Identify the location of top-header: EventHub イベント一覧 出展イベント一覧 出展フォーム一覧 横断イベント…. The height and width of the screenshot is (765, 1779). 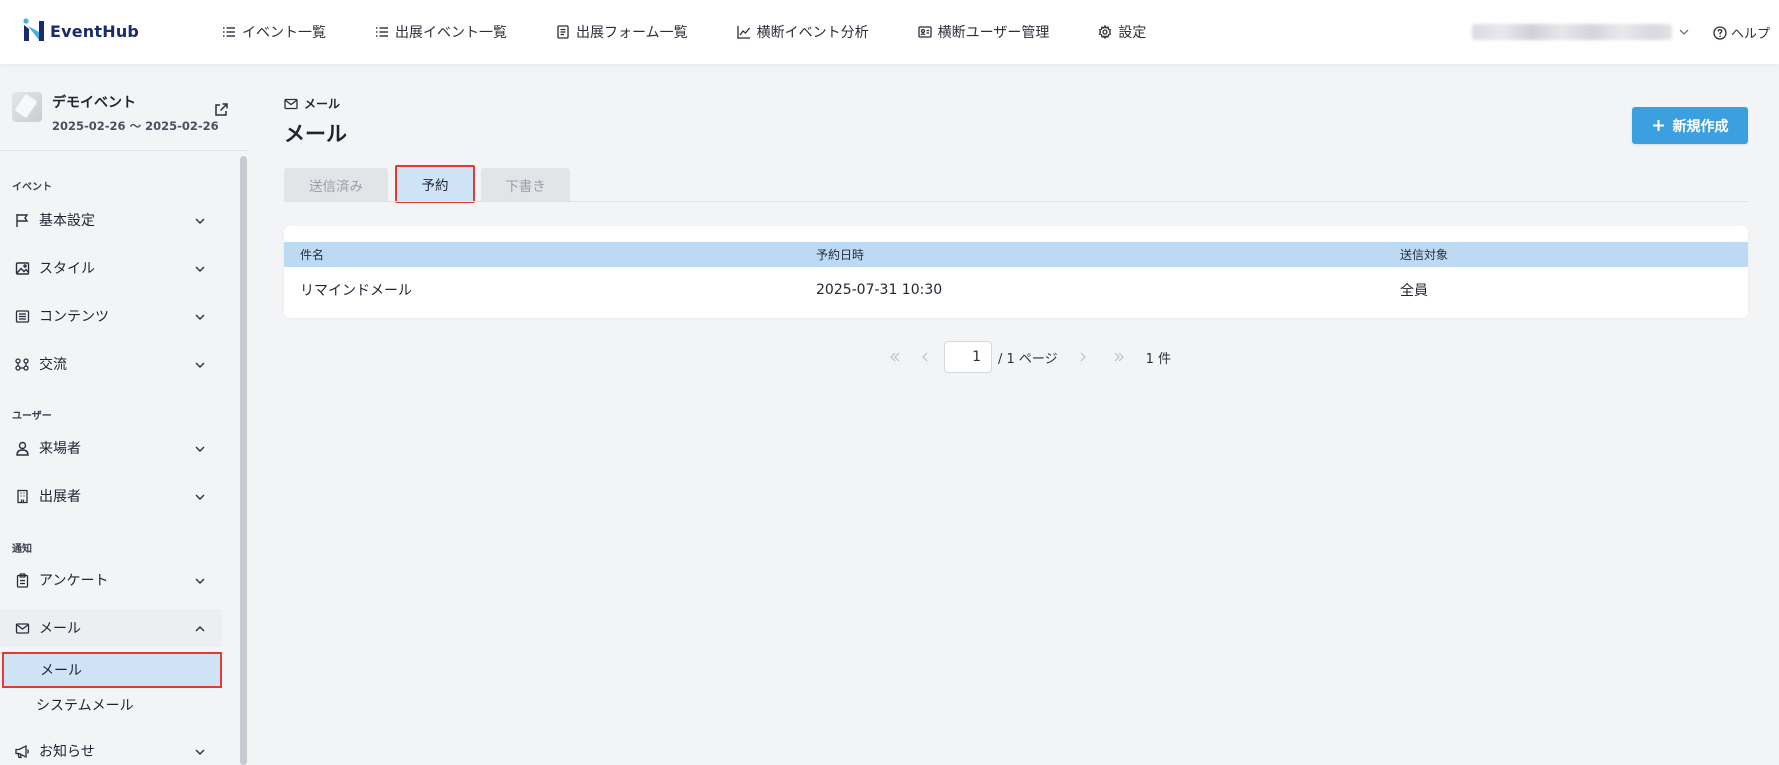
(889, 32).